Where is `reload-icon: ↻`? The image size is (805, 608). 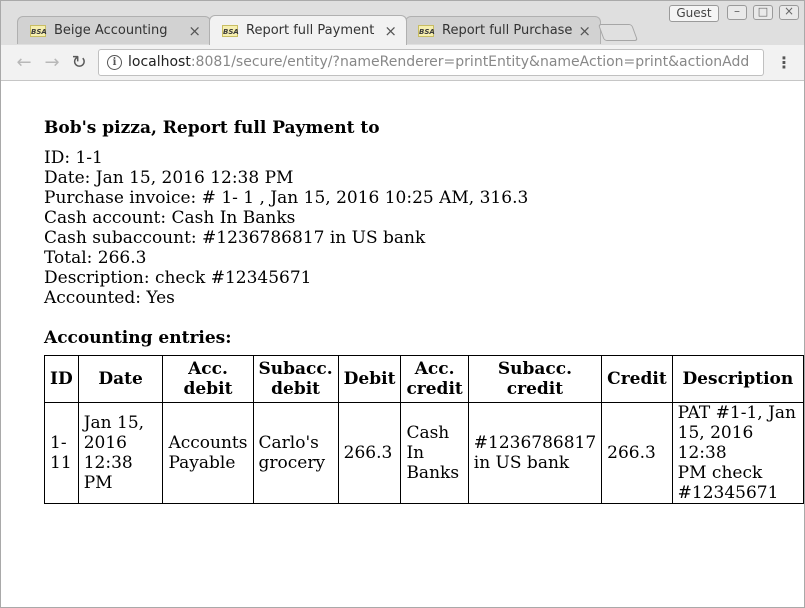 reload-icon: ↻ is located at coordinates (79, 63).